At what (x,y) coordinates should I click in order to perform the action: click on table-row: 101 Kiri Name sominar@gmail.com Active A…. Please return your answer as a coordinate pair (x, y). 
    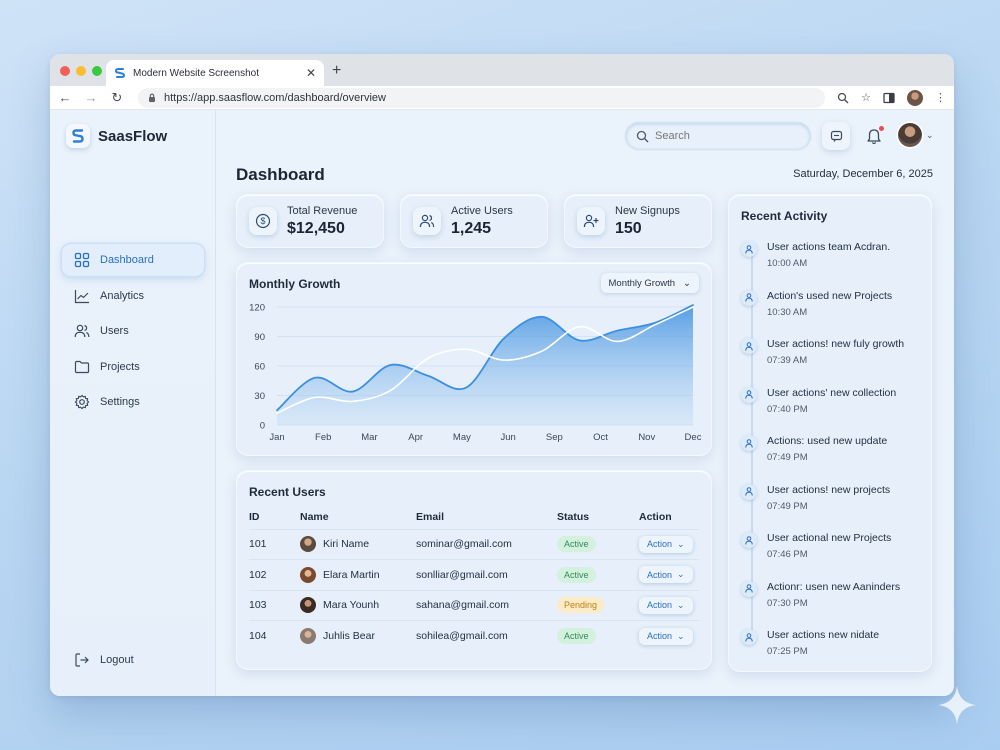
    Looking at the image, I should click on (474, 544).